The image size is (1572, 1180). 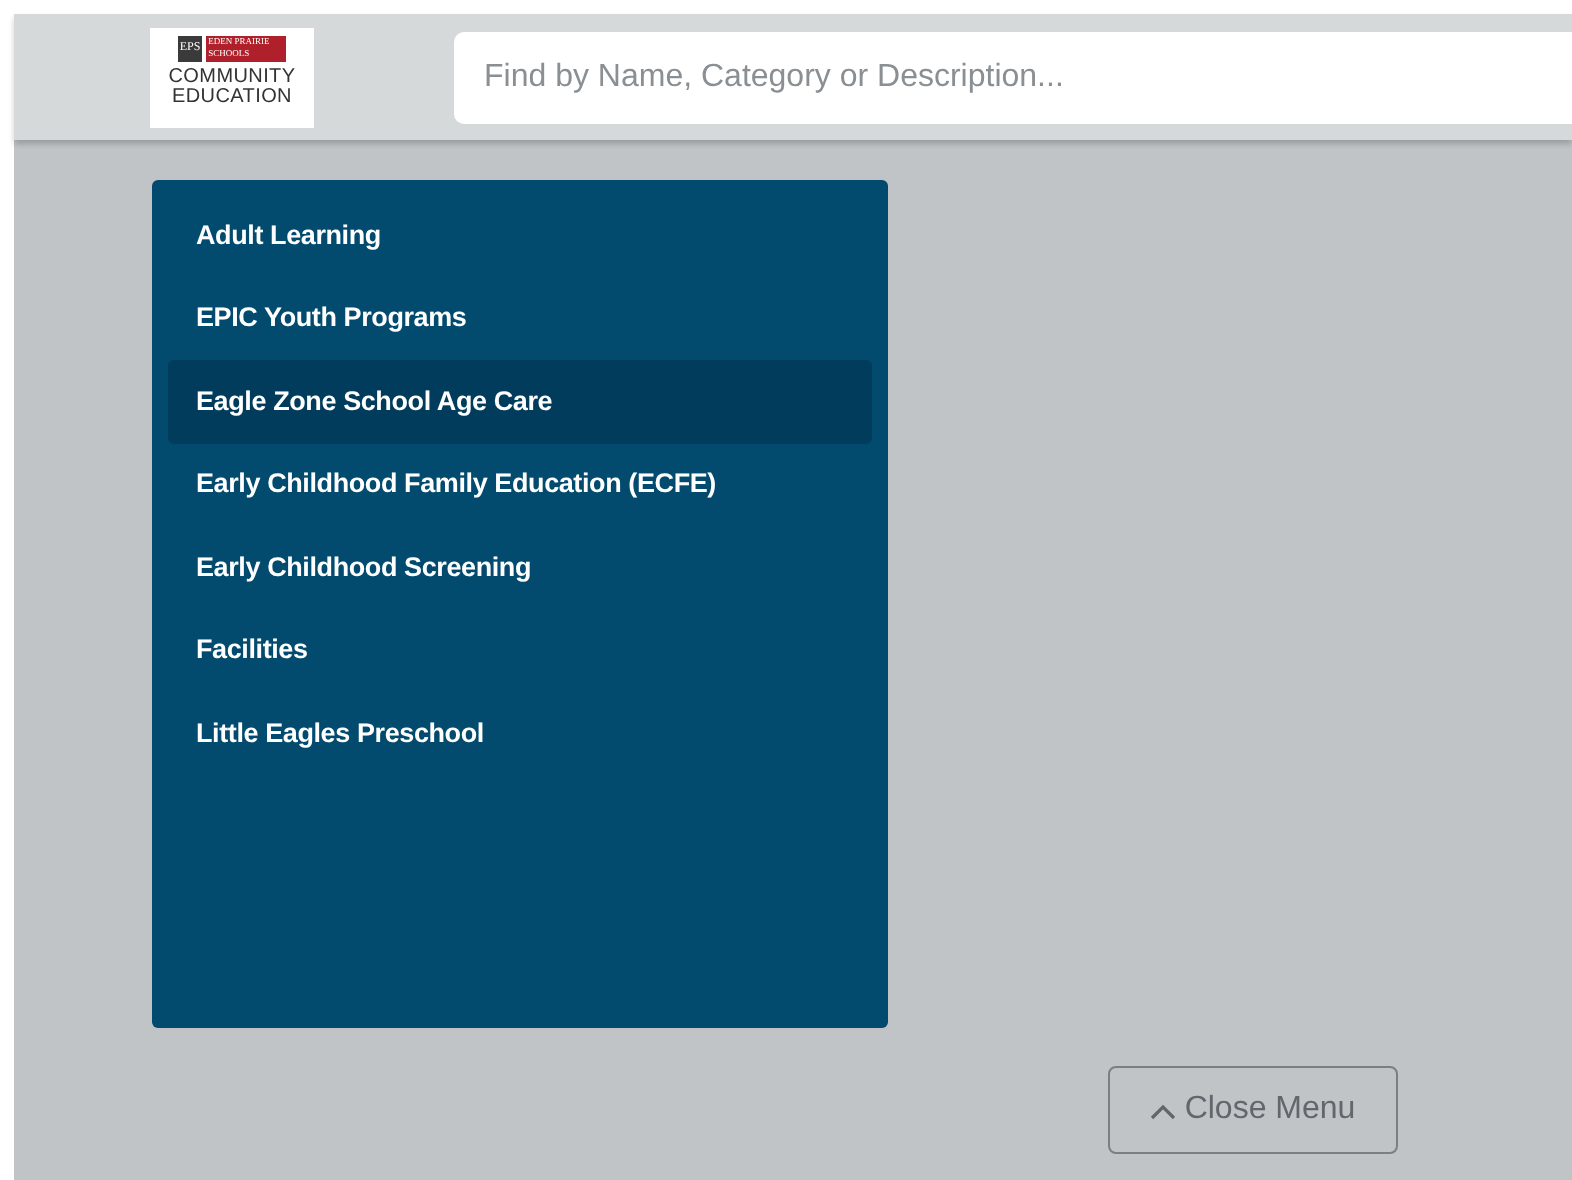 I want to click on menu-item: Little Eagles Preschool, so click(x=520, y=733).